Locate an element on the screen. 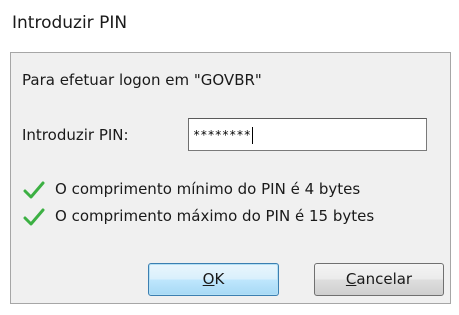 The image size is (459, 315). cancel-label-rest: ancelar is located at coordinates (384, 279).